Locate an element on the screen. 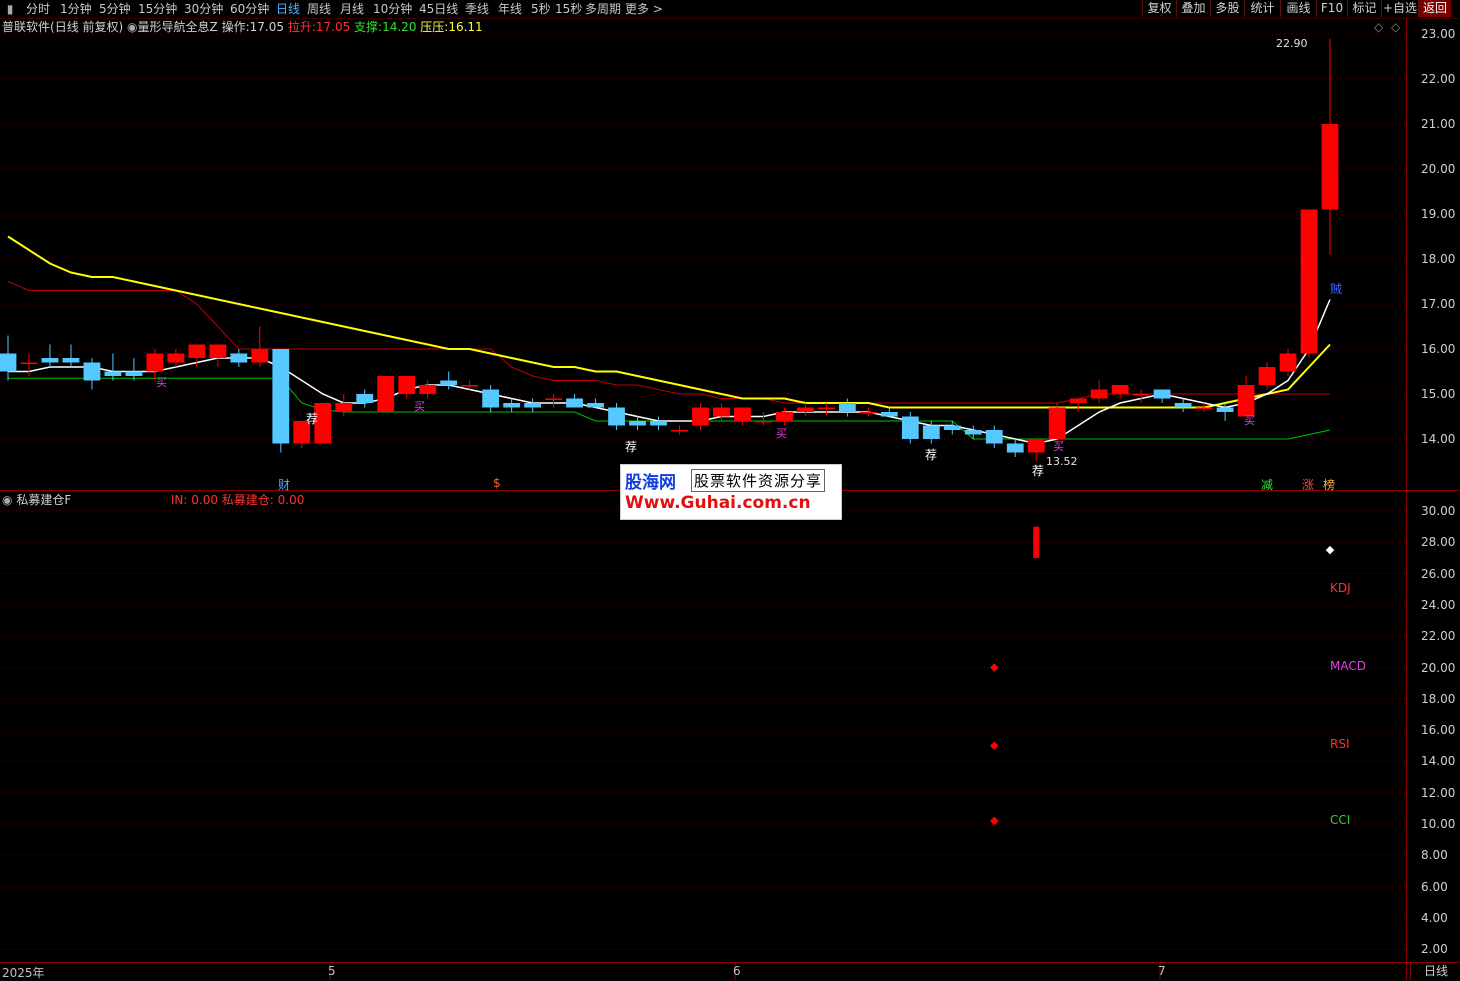  price-tick-label: 17.00 is located at coordinates (1438, 304).